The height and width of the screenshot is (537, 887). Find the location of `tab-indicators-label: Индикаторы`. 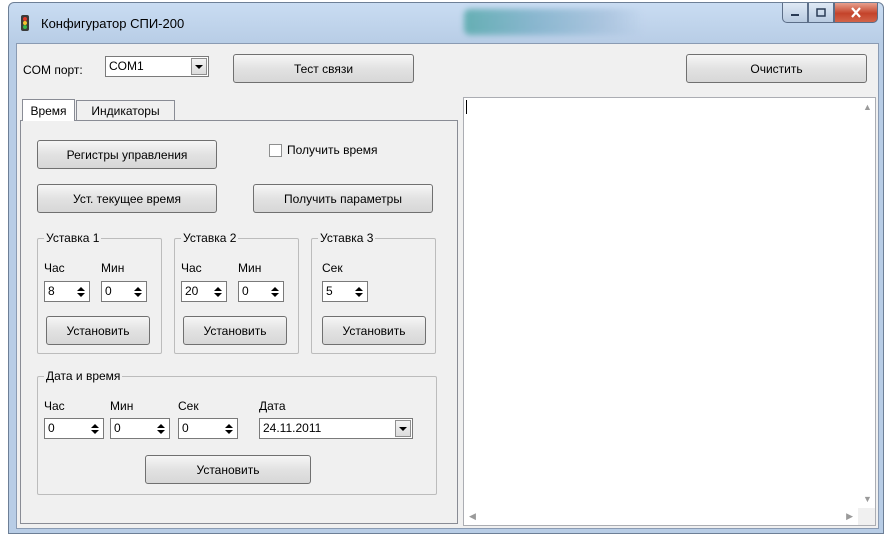

tab-indicators-label: Индикаторы is located at coordinates (125, 111).